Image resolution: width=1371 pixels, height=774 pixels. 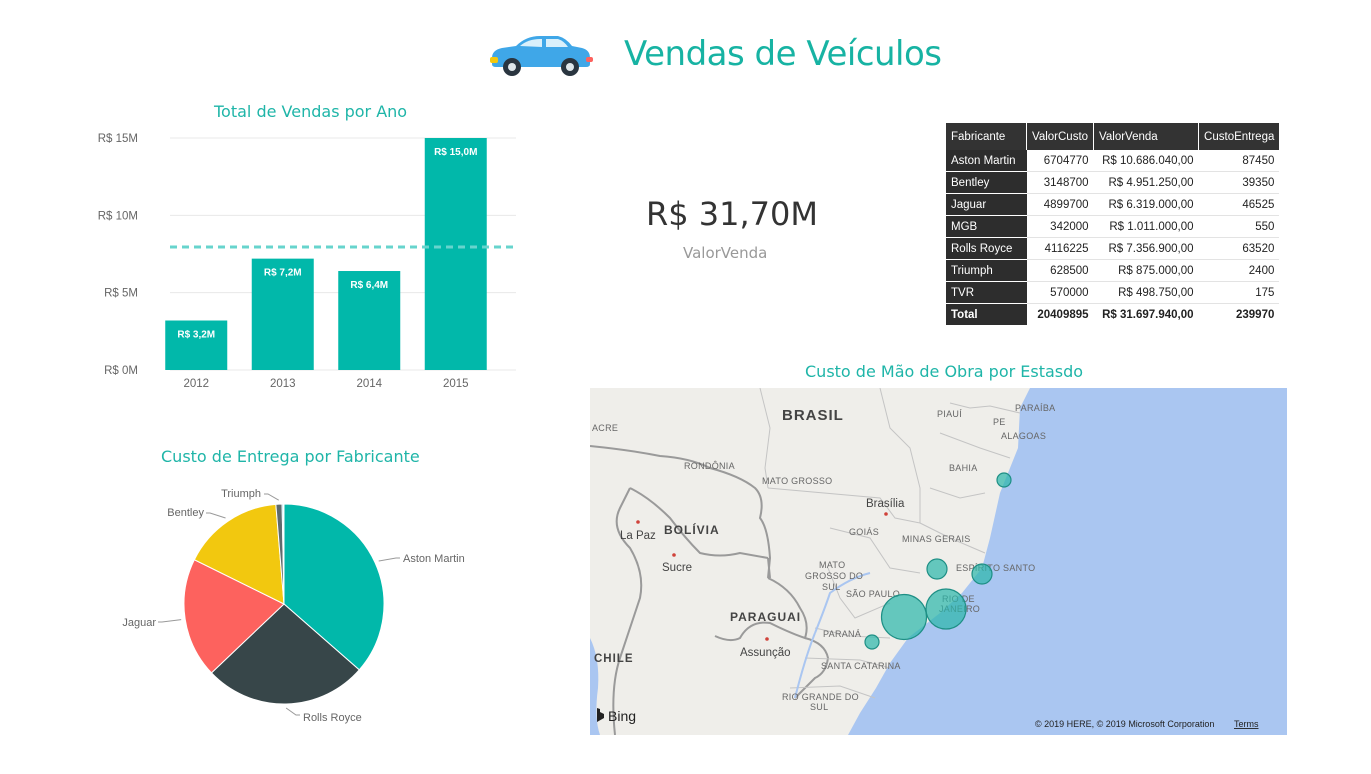 I want to click on map-label-mato-grosso: MATO GROSSO, so click(x=797, y=481).